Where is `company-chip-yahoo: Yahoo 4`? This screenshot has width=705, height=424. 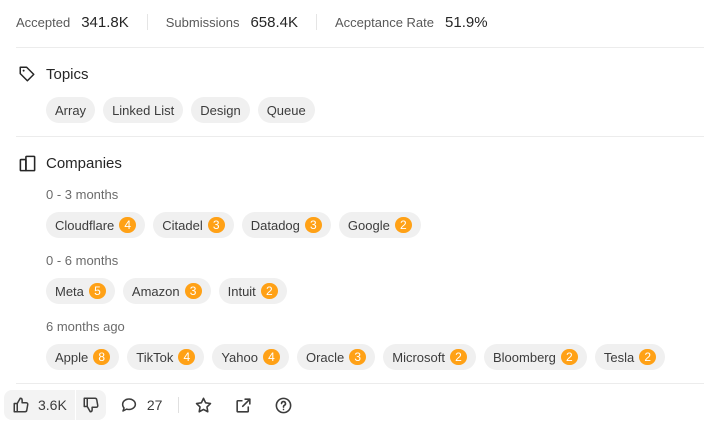
company-chip-yahoo: Yahoo 4 is located at coordinates (250, 357).